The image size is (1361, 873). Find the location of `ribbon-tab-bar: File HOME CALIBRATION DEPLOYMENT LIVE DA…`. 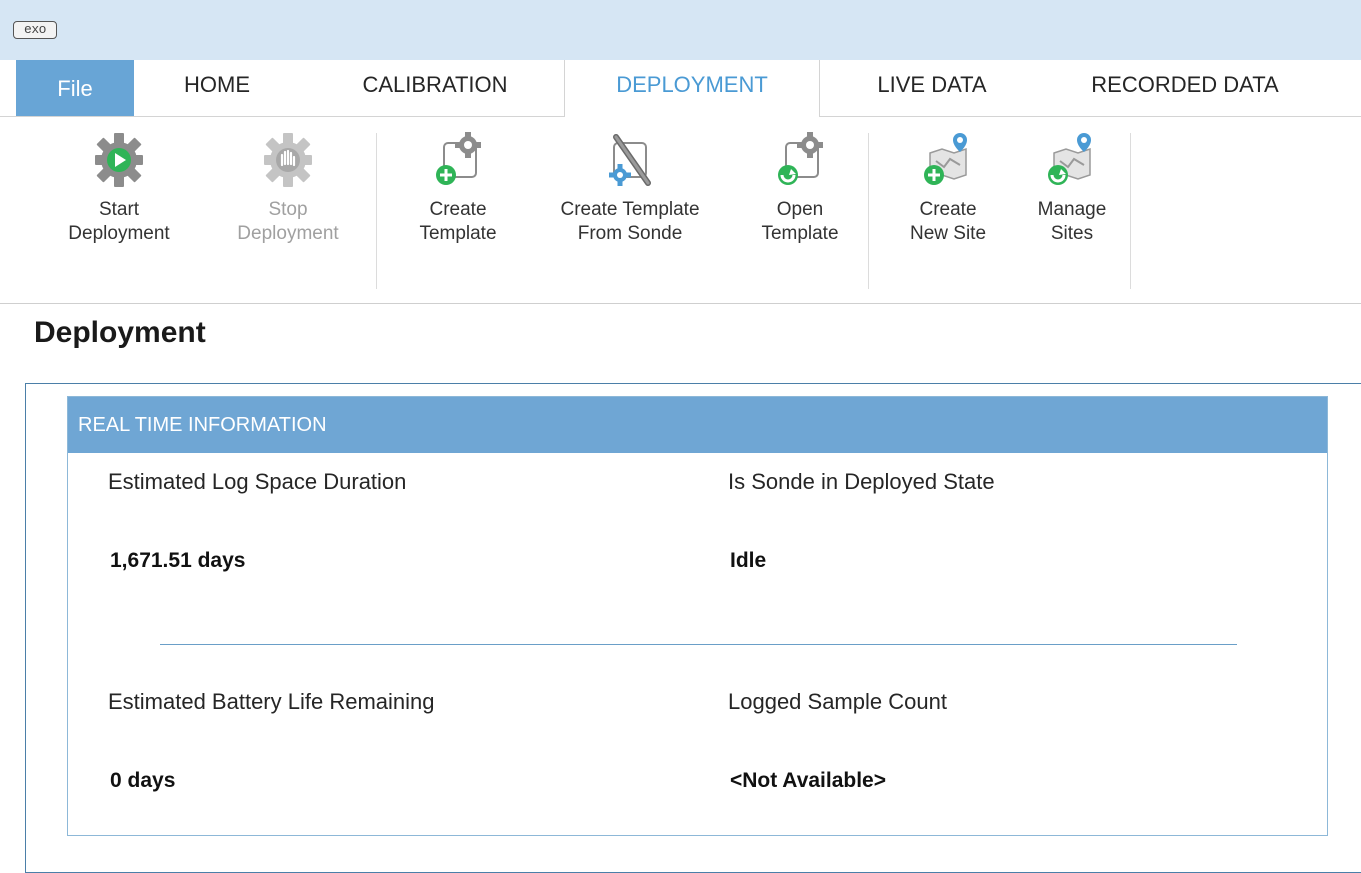

ribbon-tab-bar: File HOME CALIBRATION DEPLOYMENT LIVE DA… is located at coordinates (680, 88).